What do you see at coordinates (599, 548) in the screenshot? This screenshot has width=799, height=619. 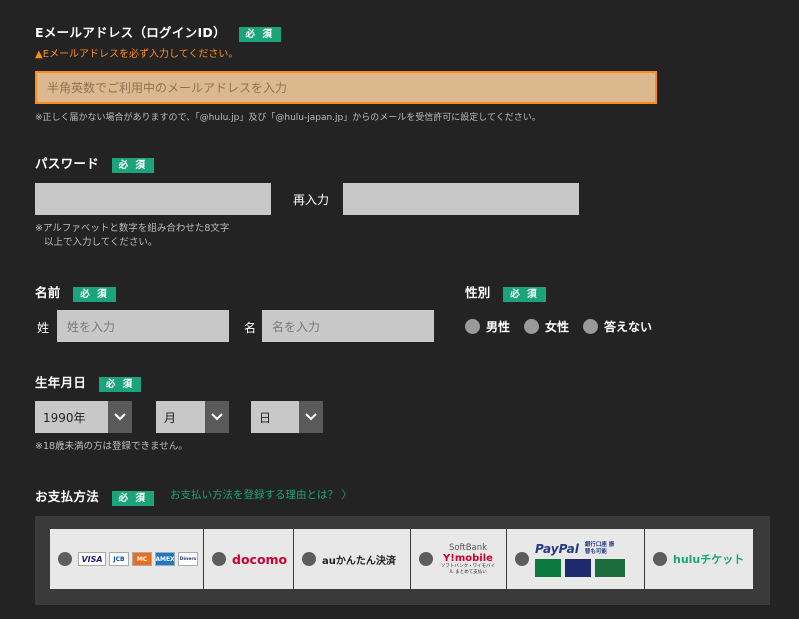 I see `paypal-bank-note: 銀行口座 振替も可能` at bounding box center [599, 548].